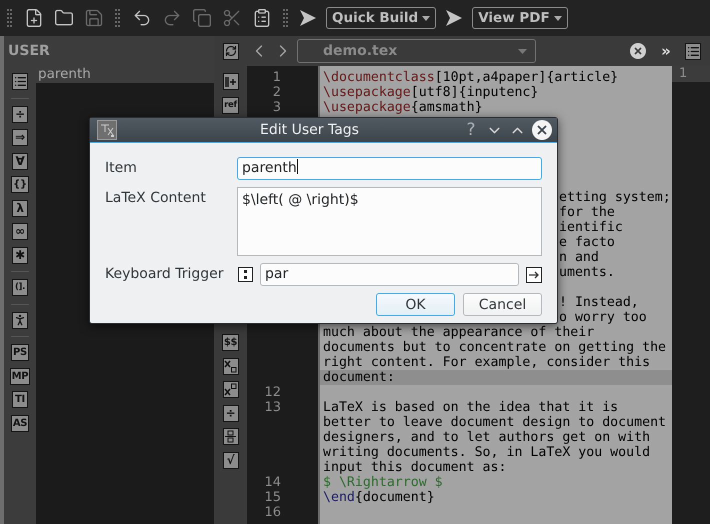 The image size is (710, 524). I want to click on code-line: better to leave document design to document, so click(494, 422).